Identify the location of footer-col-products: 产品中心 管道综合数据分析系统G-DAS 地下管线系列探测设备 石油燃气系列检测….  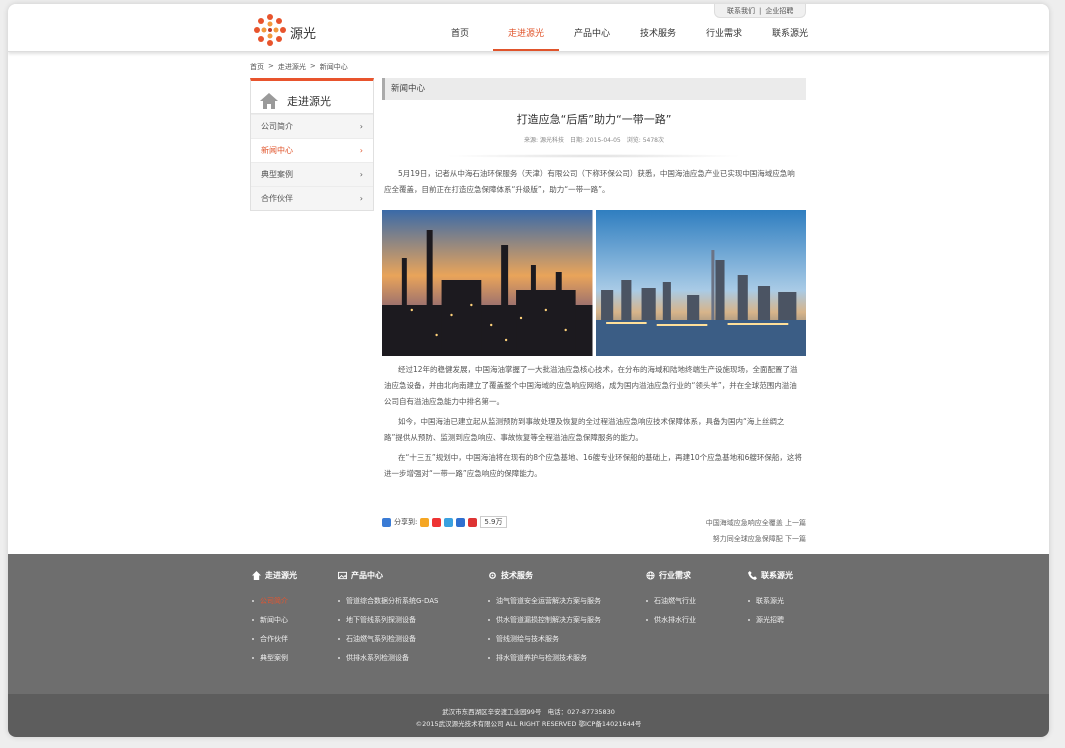
(388, 618).